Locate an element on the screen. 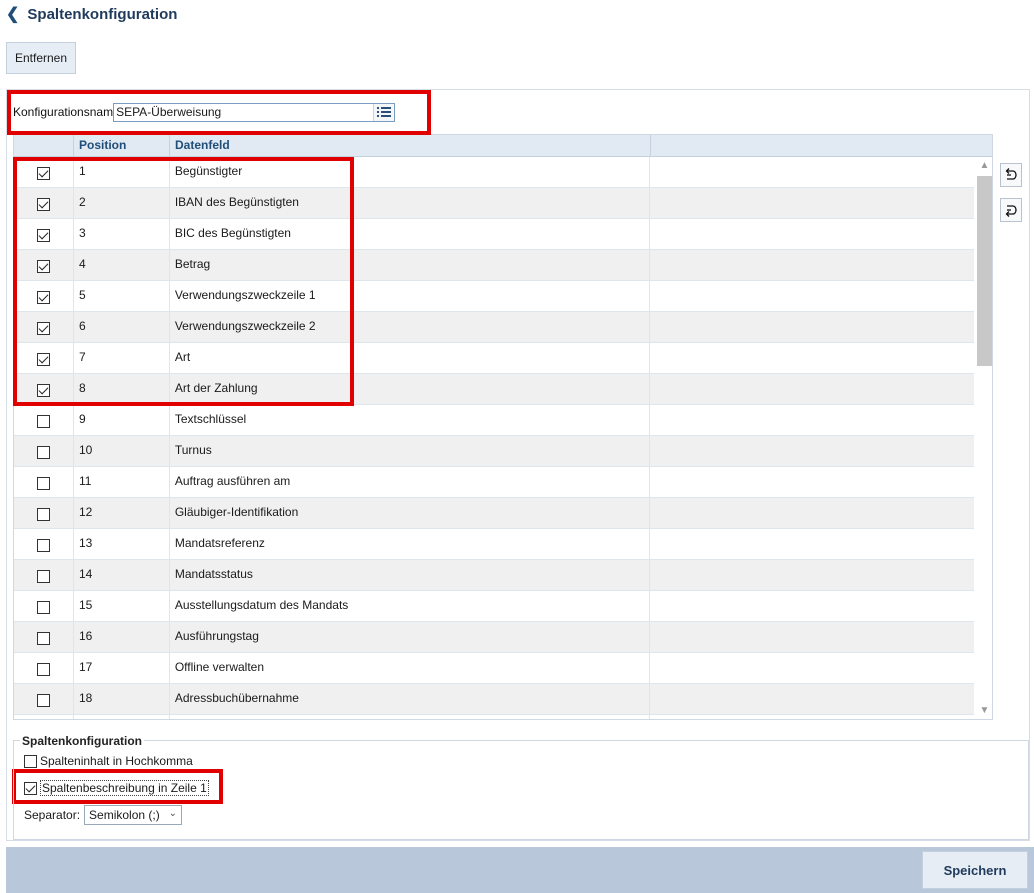  row-field: BIC des Begünstigten is located at coordinates (410, 234).